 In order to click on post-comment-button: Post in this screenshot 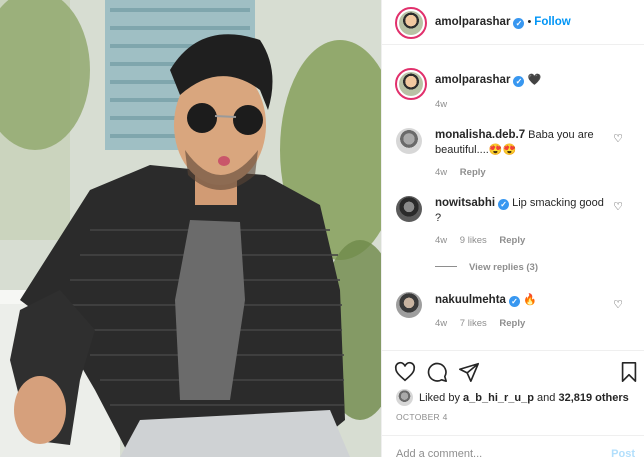, I will do `click(623, 452)`.